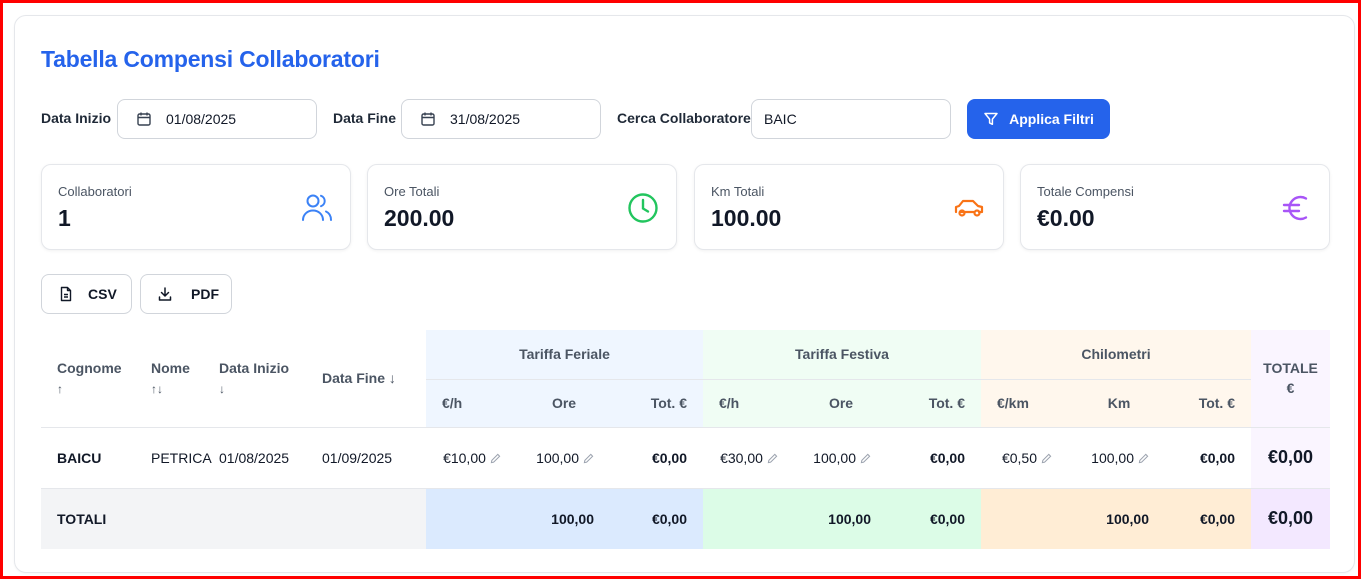 This screenshot has height=579, width=1361. What do you see at coordinates (1027, 403) in the screenshot?
I see `col-header-km-rate: €/km` at bounding box center [1027, 403].